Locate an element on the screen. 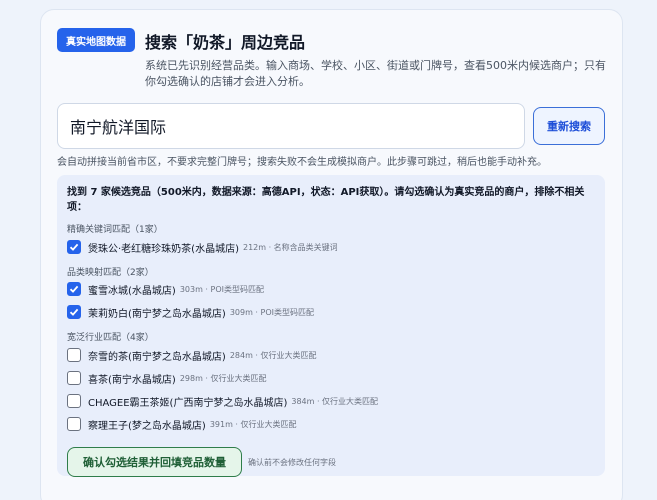 The image size is (657, 500). candidate-name: 察理王子(梦之岛水晶城店) is located at coordinates (147, 426).